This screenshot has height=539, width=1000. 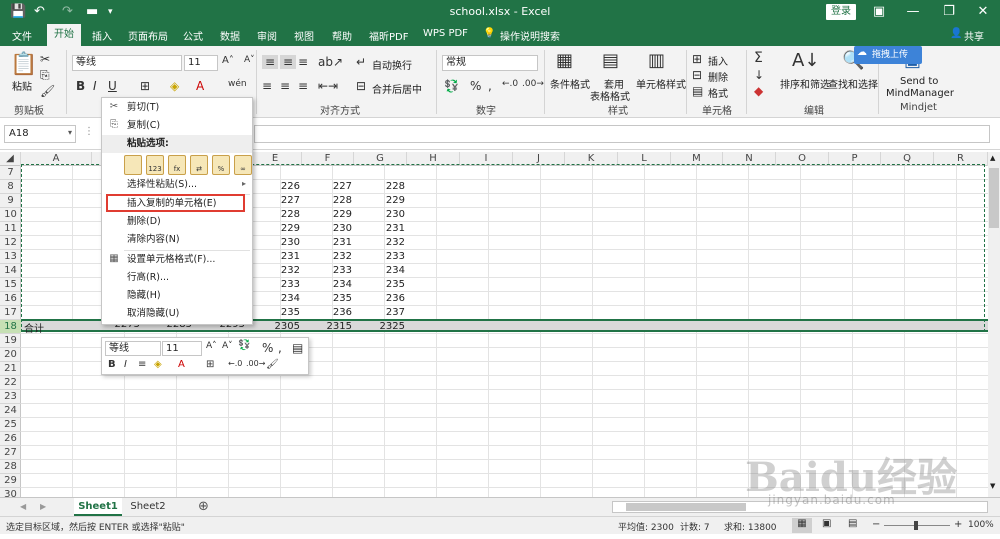 I want to click on prev-sheet-icon: ◀, so click(x=23, y=506).